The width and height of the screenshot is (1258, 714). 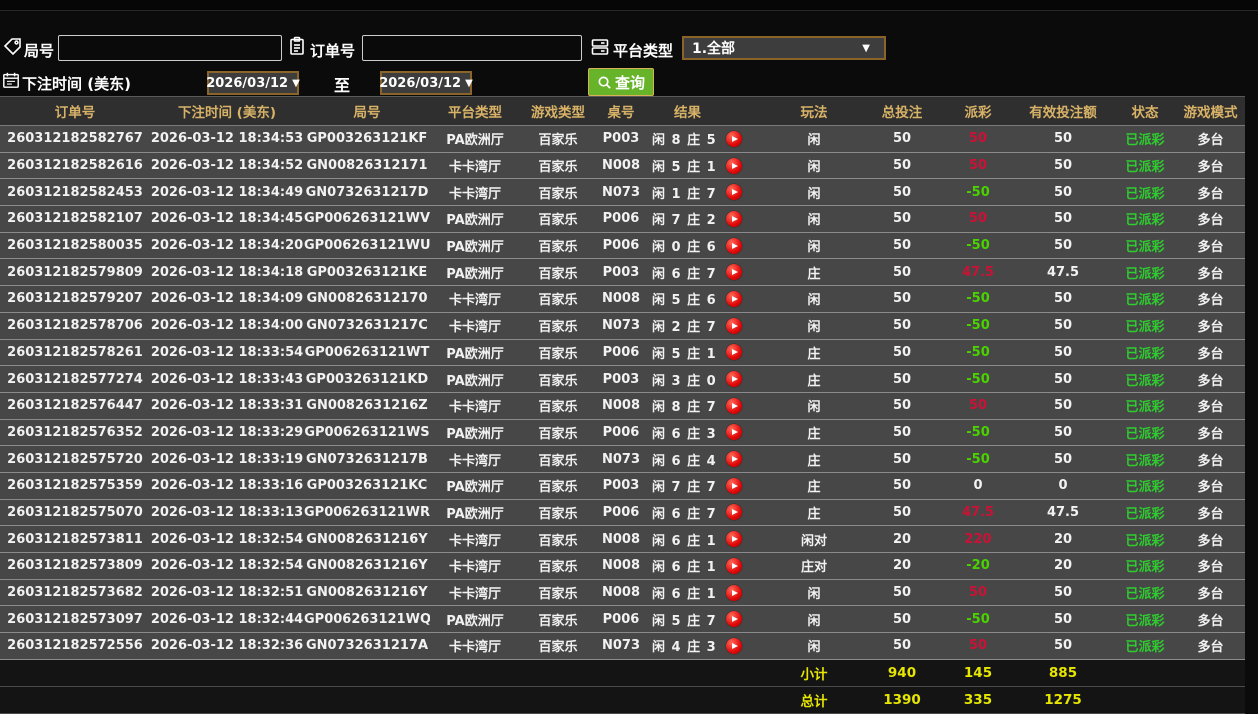 I want to click on cell-order-no: 260312182573682, so click(x=75, y=593).